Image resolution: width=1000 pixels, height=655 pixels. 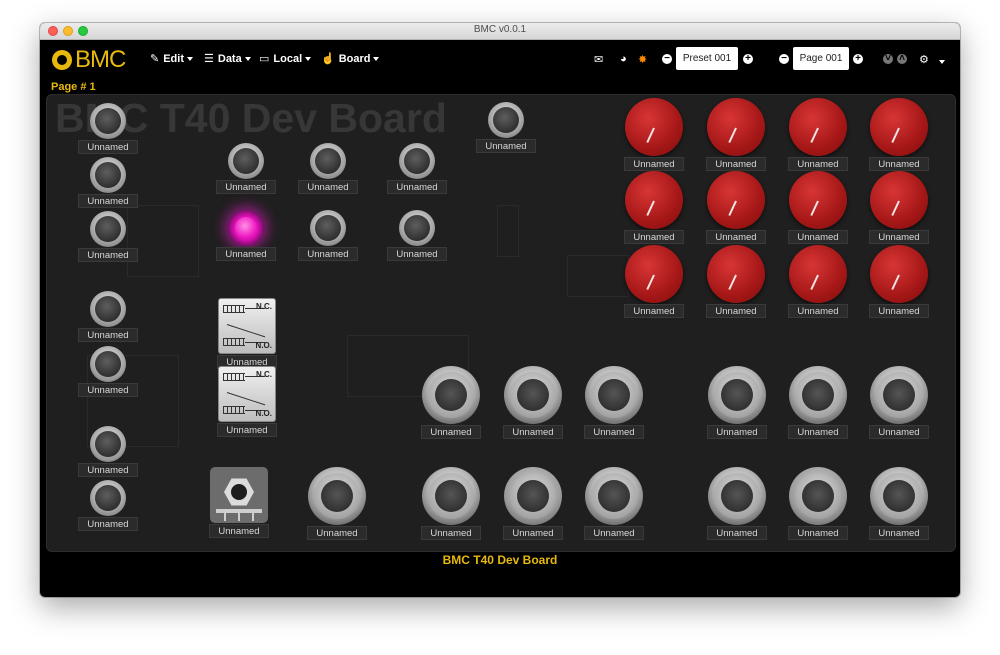 I want to click on menu-data-label: Data, so click(x=229, y=58).